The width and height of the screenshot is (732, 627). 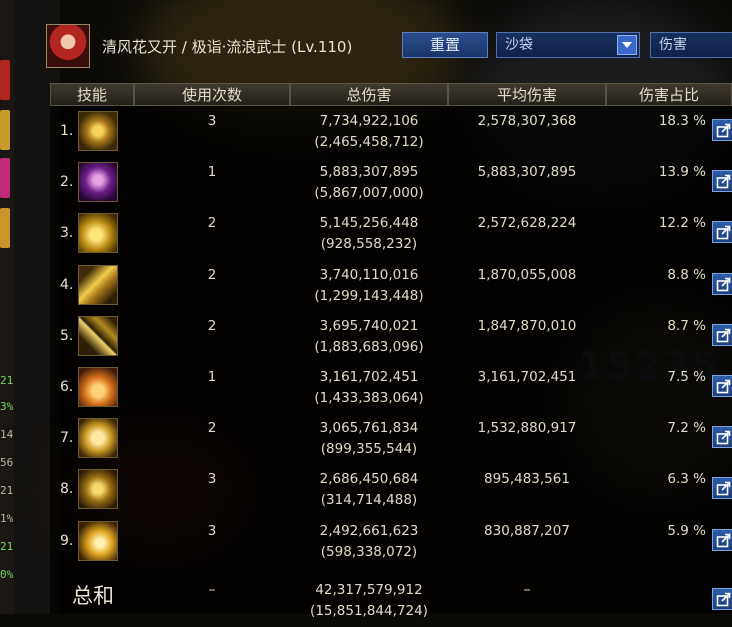 What do you see at coordinates (527, 428) in the screenshot?
I see `average-damage: 1,532,880,917` at bounding box center [527, 428].